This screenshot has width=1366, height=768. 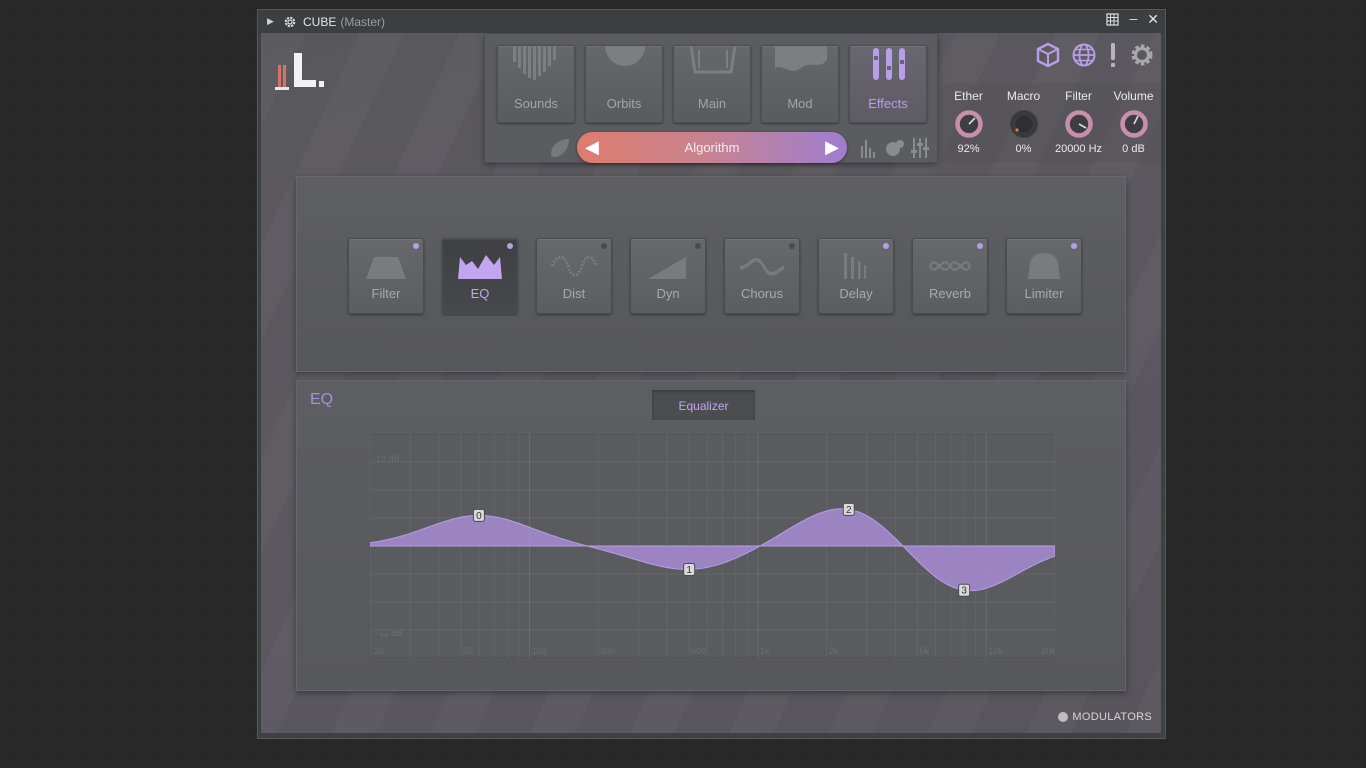 What do you see at coordinates (480, 293) in the screenshot?
I see `fx-label: EQ` at bounding box center [480, 293].